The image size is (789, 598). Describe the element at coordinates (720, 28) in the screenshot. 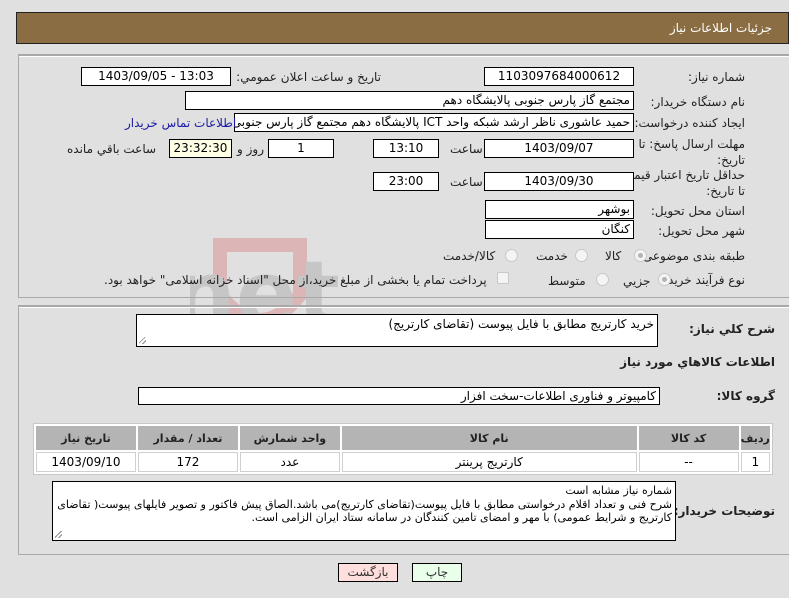

I see `page-title: جزئیات اطلاعات نیاز` at that location.